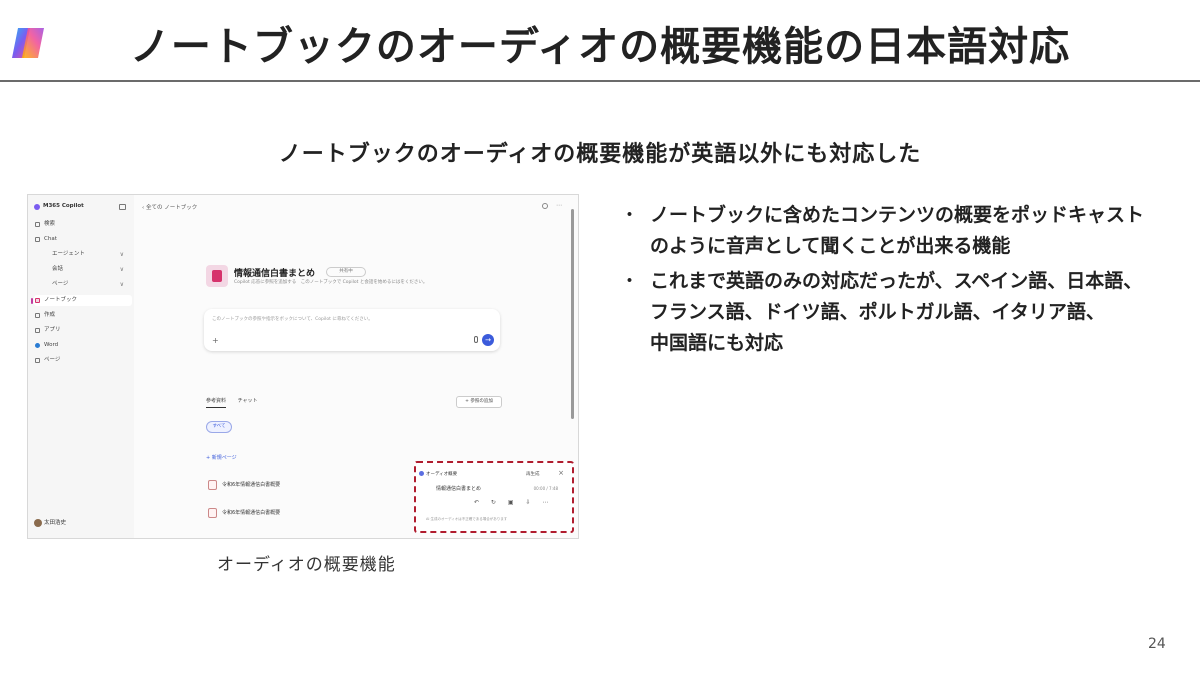 This screenshot has width=1200, height=676. What do you see at coordinates (83, 360) in the screenshot?
I see `sidebar-item-pages: ページ` at bounding box center [83, 360].